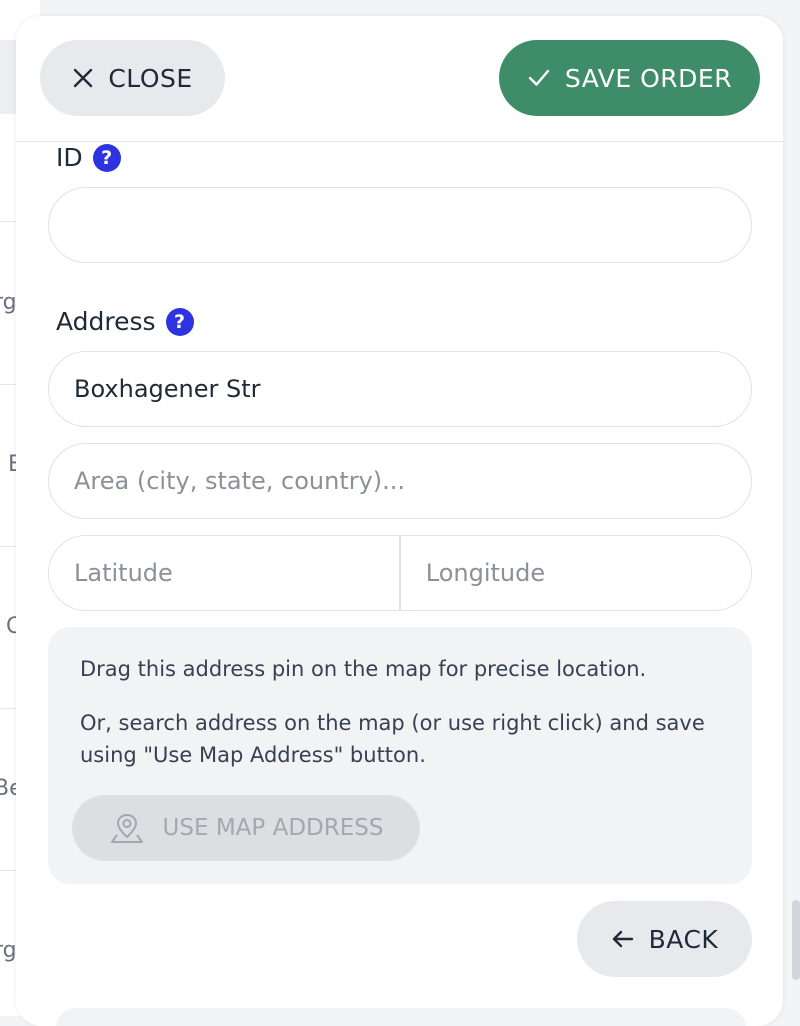 The height and width of the screenshot is (1026, 800). I want to click on address-label-text: Address, so click(106, 321).